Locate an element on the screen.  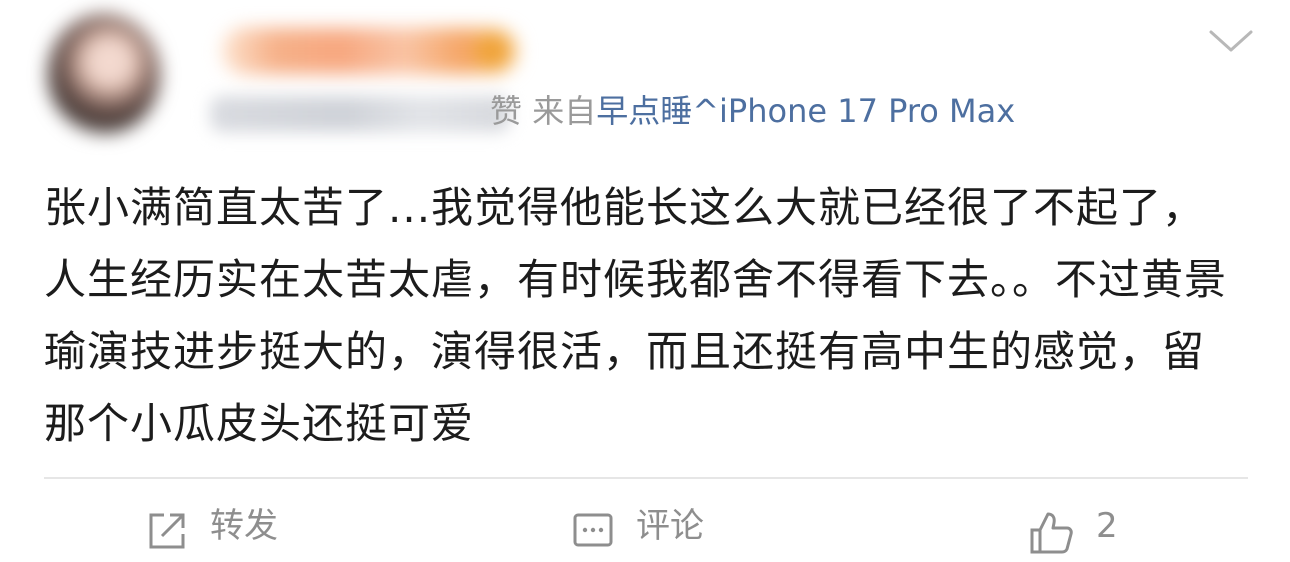
comment-button: 评论 is located at coordinates (638, 532).